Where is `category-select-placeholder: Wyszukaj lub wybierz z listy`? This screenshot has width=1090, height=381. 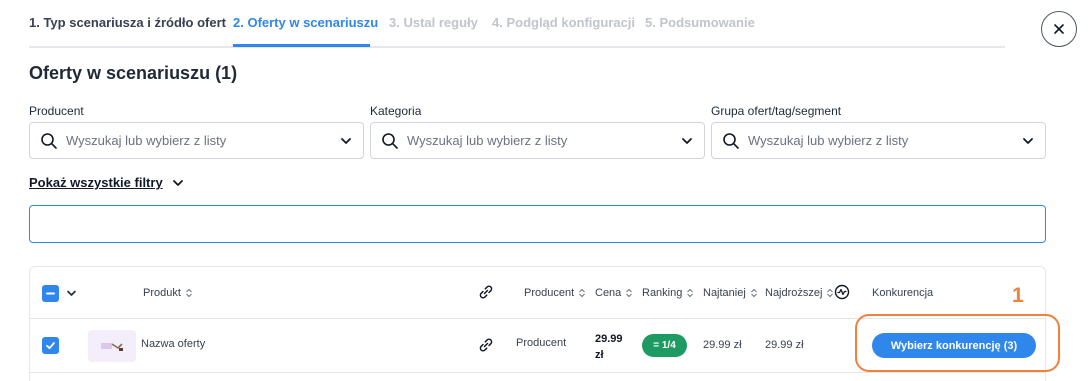
category-select-placeholder: Wyszukaj lub wybierz z listy is located at coordinates (487, 140).